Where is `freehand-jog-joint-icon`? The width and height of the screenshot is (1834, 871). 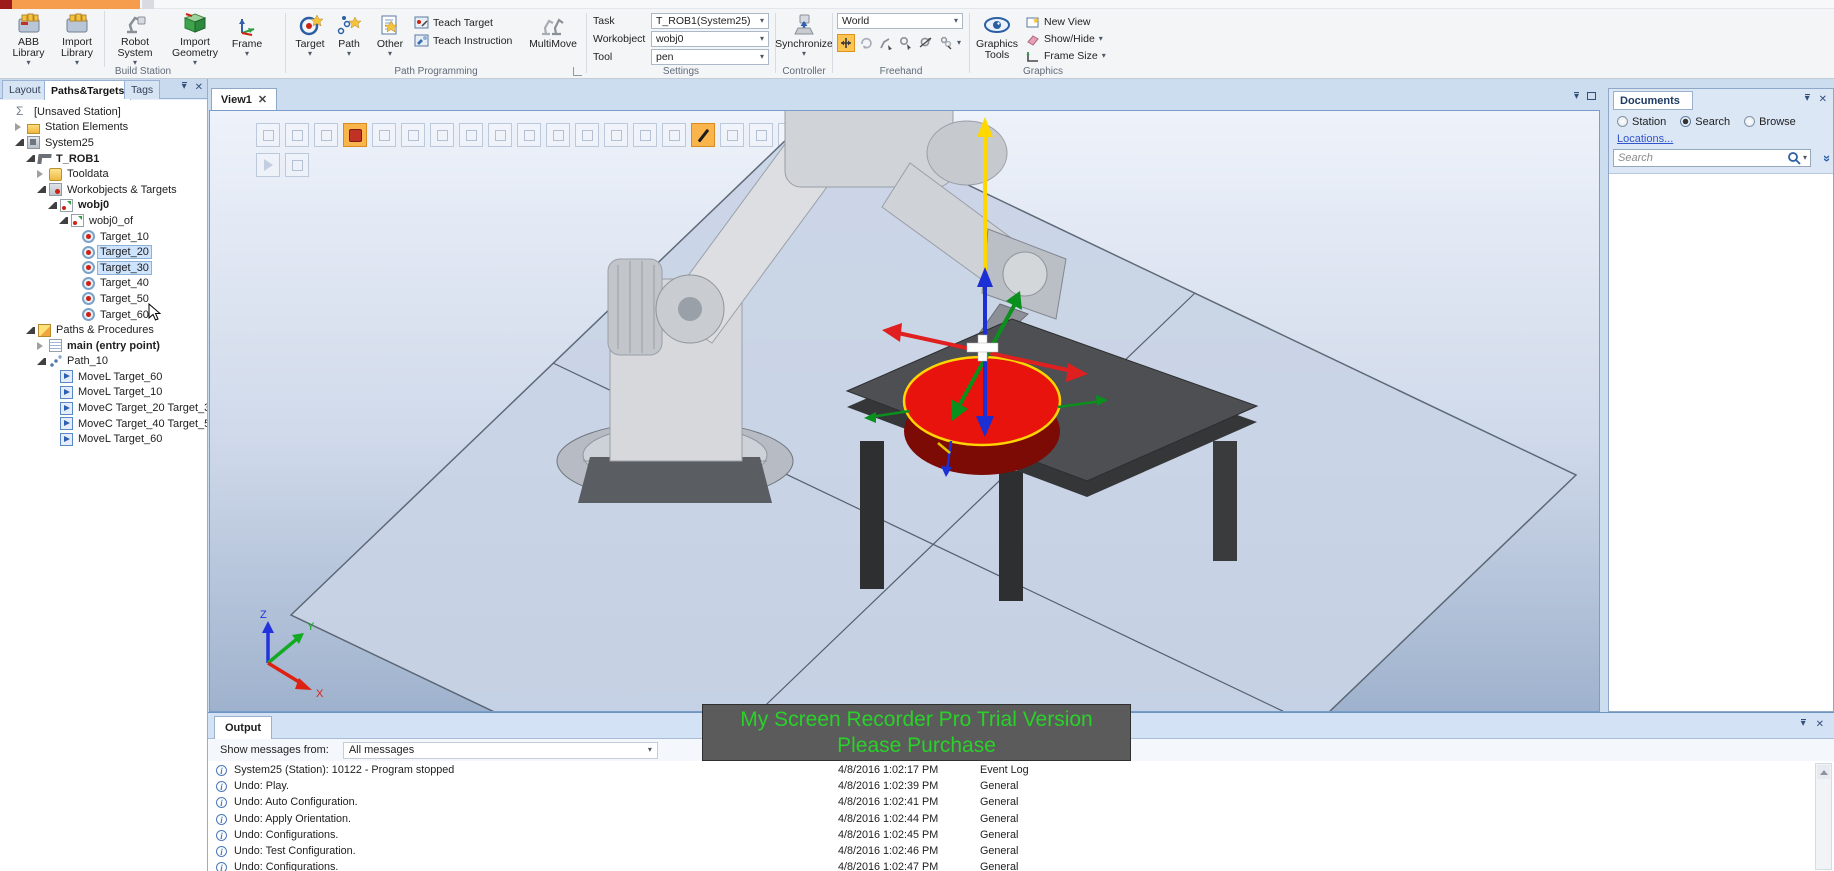
freehand-jog-joint-icon is located at coordinates (886, 43).